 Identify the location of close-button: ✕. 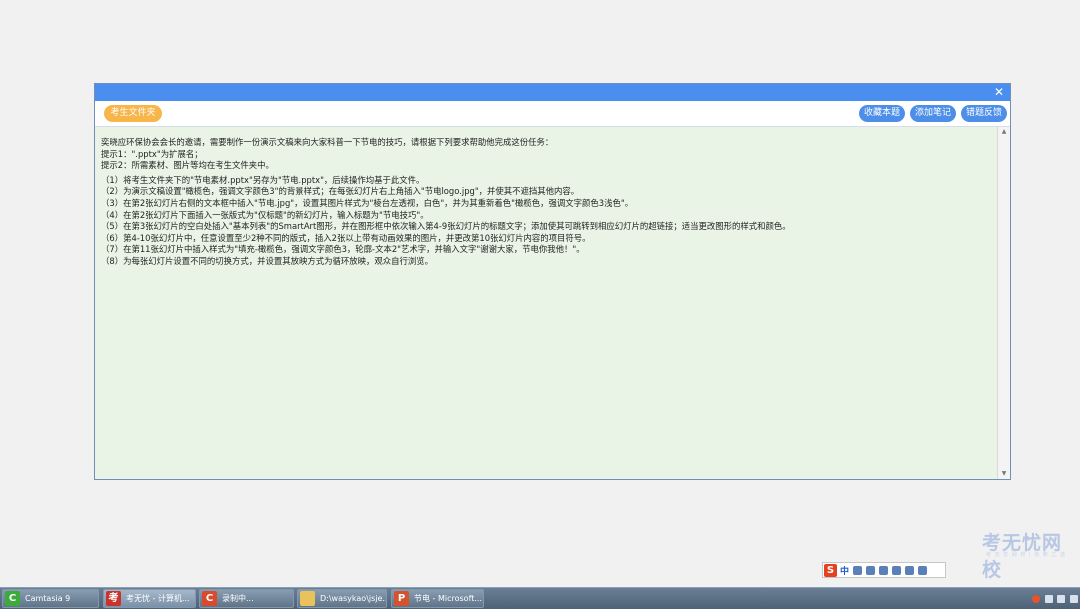
(999, 92).